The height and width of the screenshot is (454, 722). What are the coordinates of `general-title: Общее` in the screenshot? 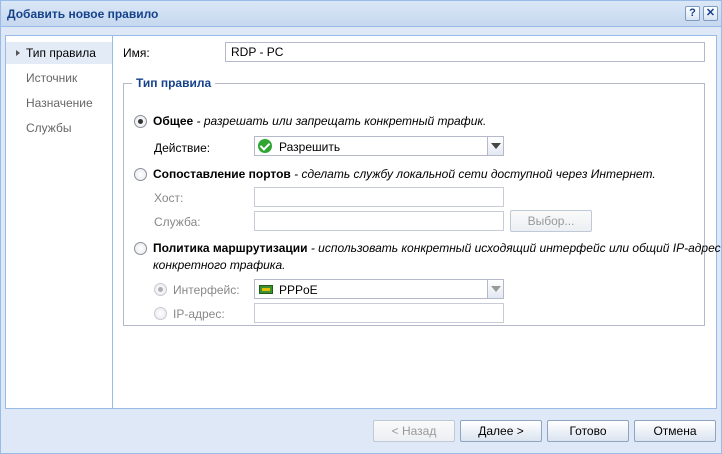 It's located at (173, 121).